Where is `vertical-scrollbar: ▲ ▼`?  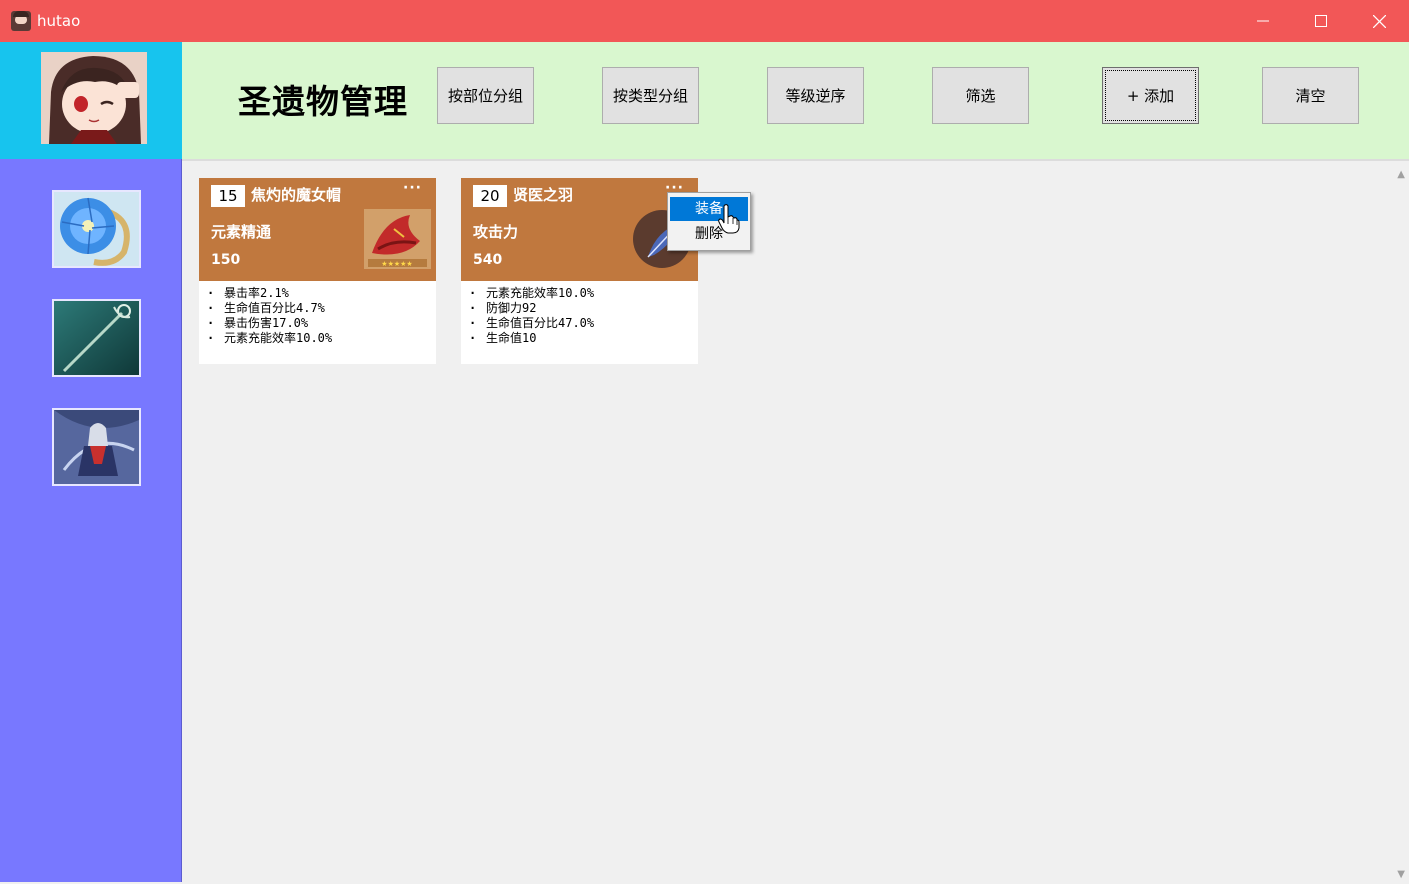 vertical-scrollbar: ▲ ▼ is located at coordinates (1399, 522).